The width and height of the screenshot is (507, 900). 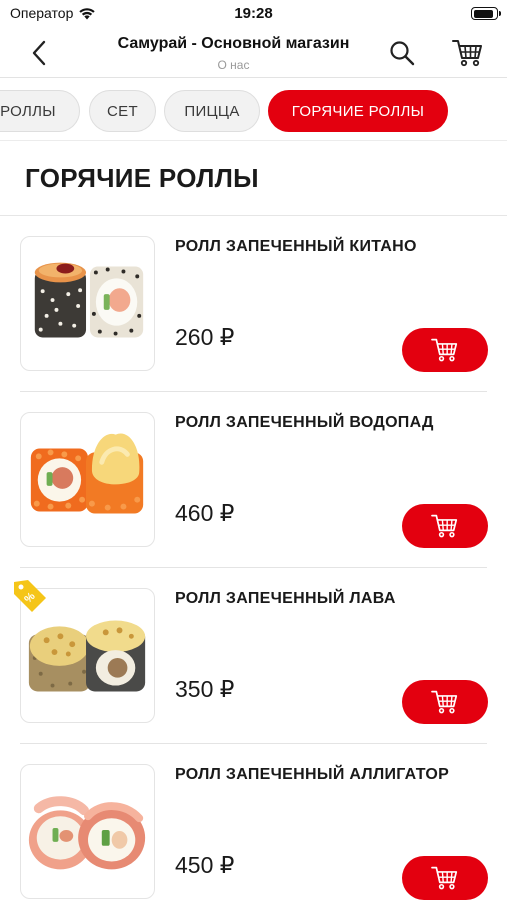 I want to click on product-name: РОЛЛ ЗАПЕЧЕННЫЙ ЛАВА, so click(x=334, y=599).